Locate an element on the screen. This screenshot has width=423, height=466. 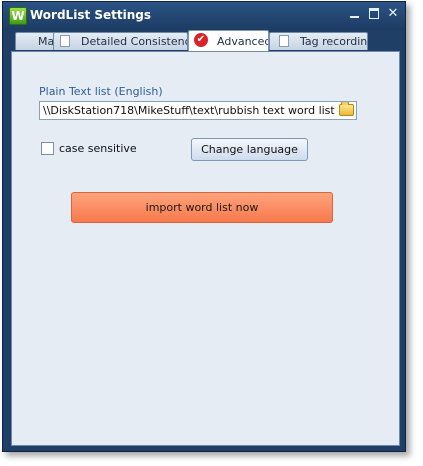
tab-tag-recording: Tag recording is located at coordinates (318, 41).